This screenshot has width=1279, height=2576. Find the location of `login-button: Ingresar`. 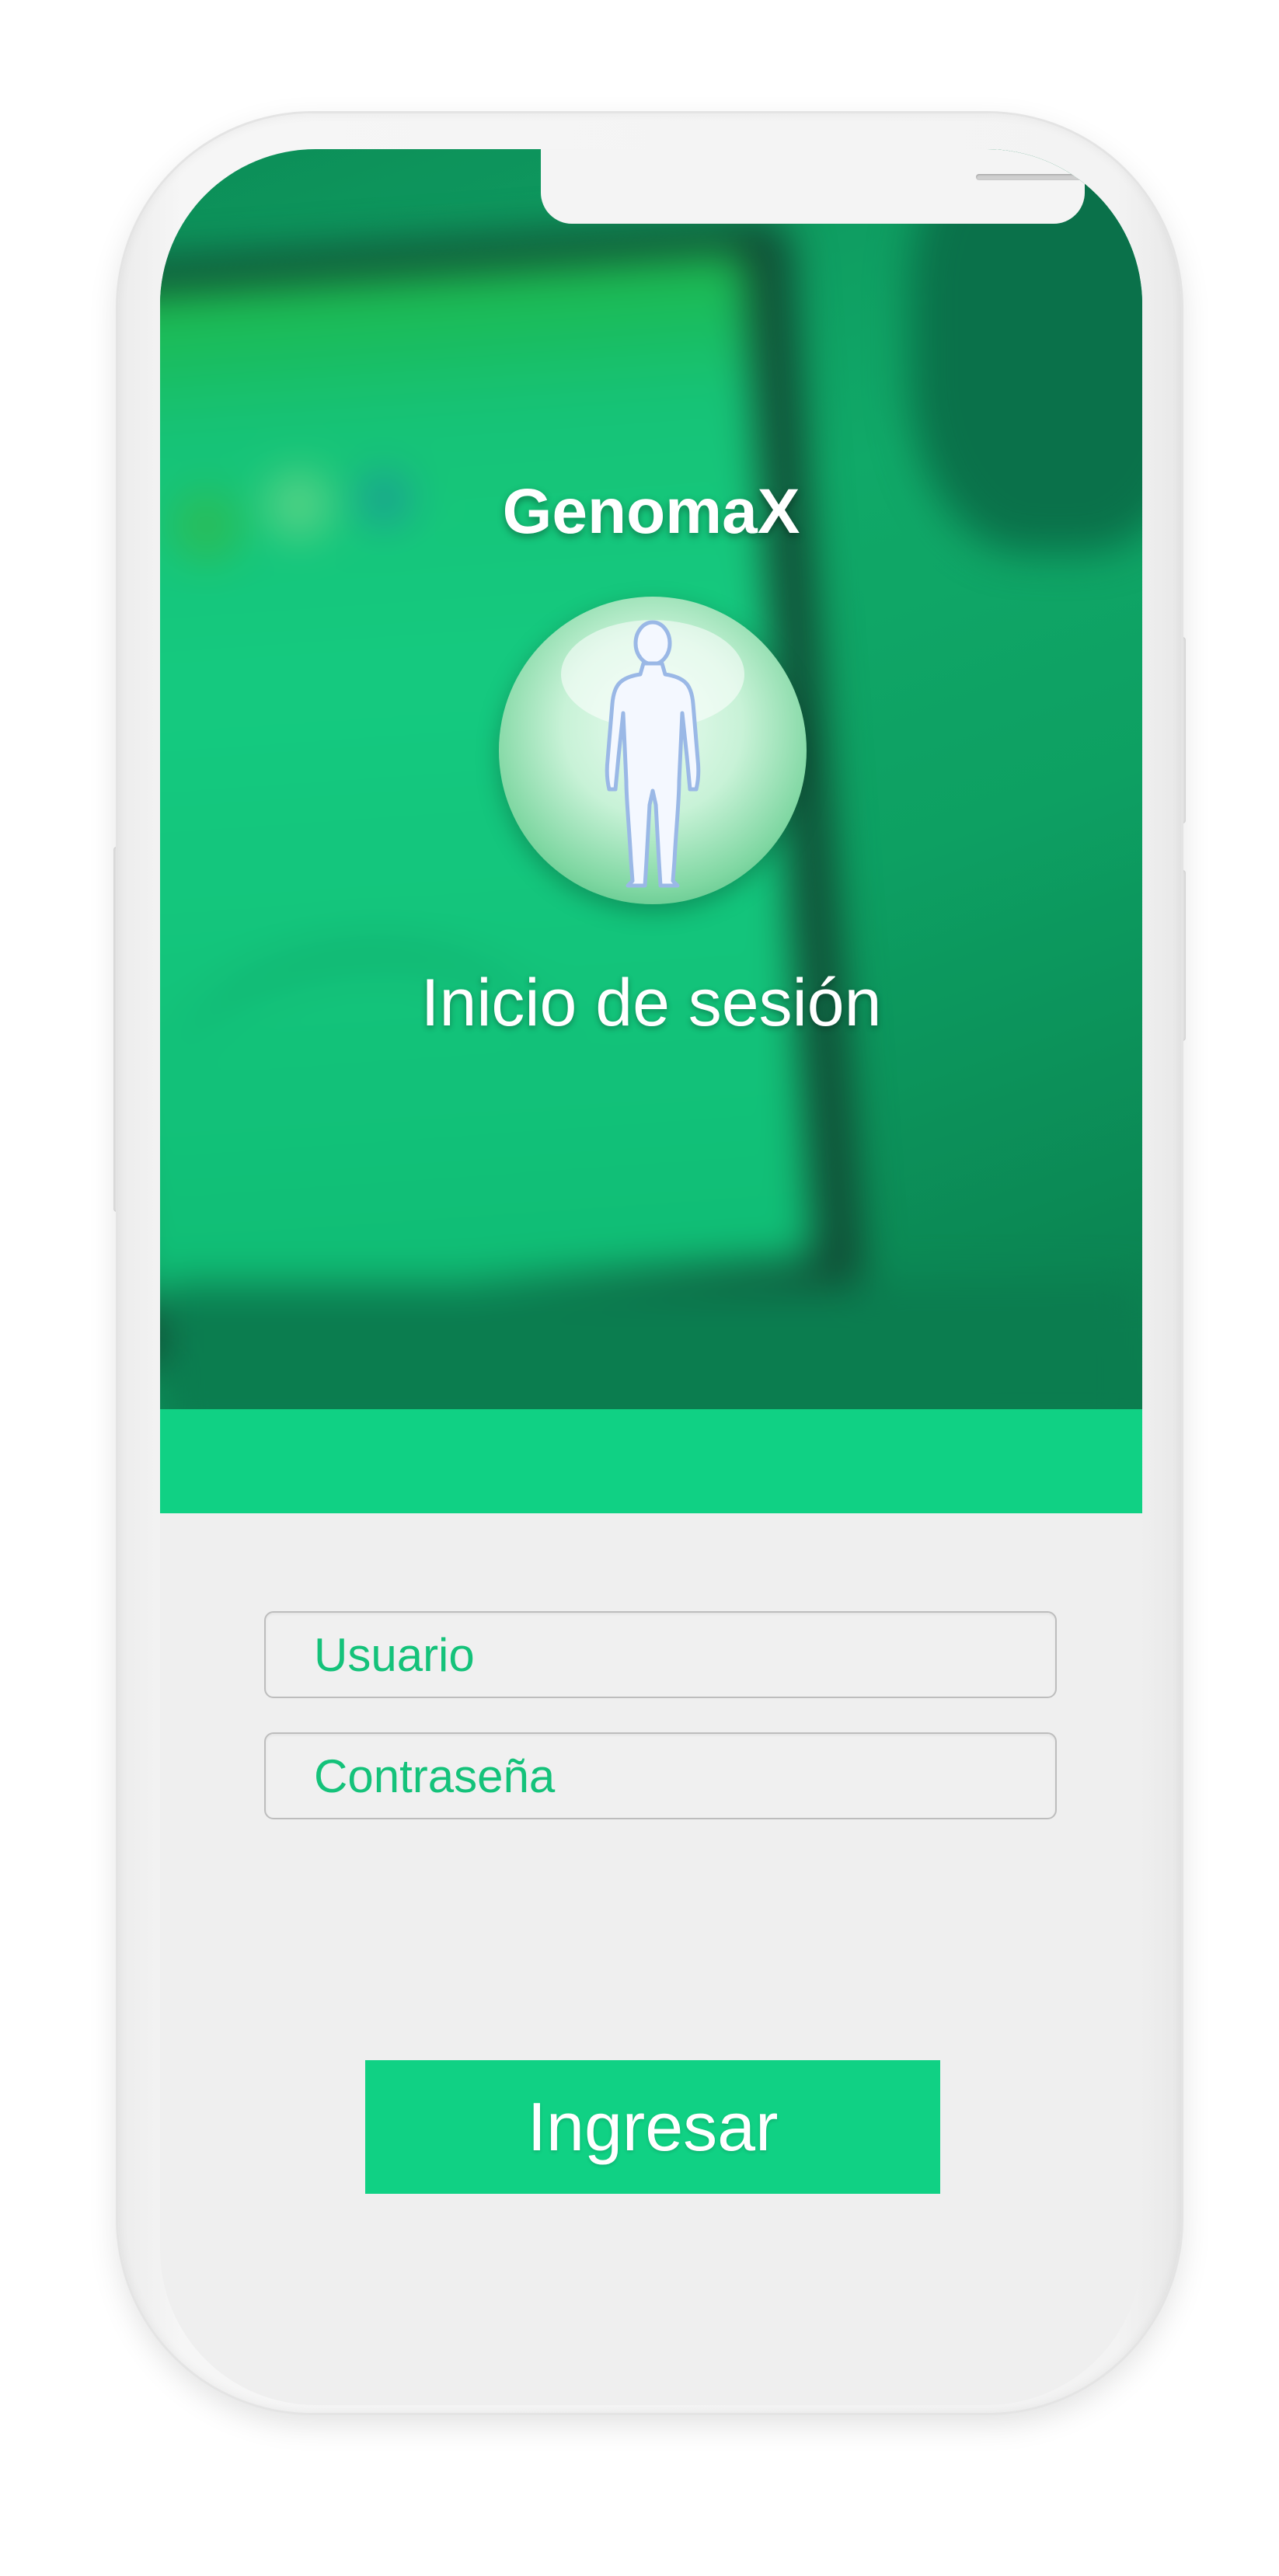

login-button: Ingresar is located at coordinates (652, 2127).